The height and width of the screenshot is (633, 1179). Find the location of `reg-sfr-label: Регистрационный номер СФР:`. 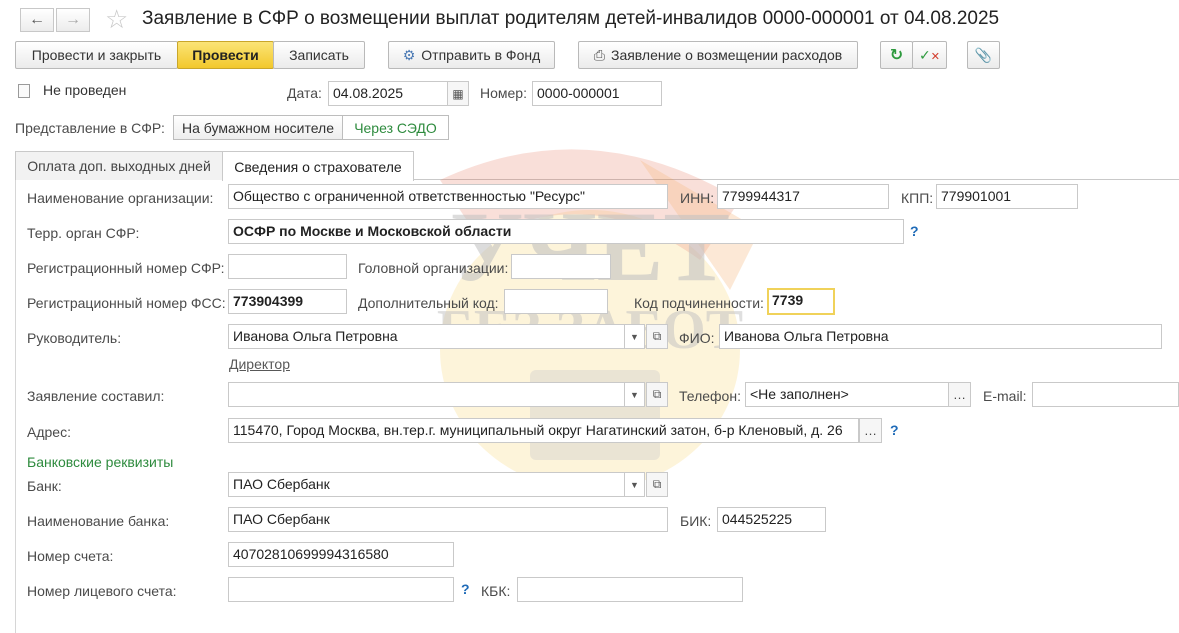

reg-sfr-label: Регистрационный номер СФР: is located at coordinates (126, 268).